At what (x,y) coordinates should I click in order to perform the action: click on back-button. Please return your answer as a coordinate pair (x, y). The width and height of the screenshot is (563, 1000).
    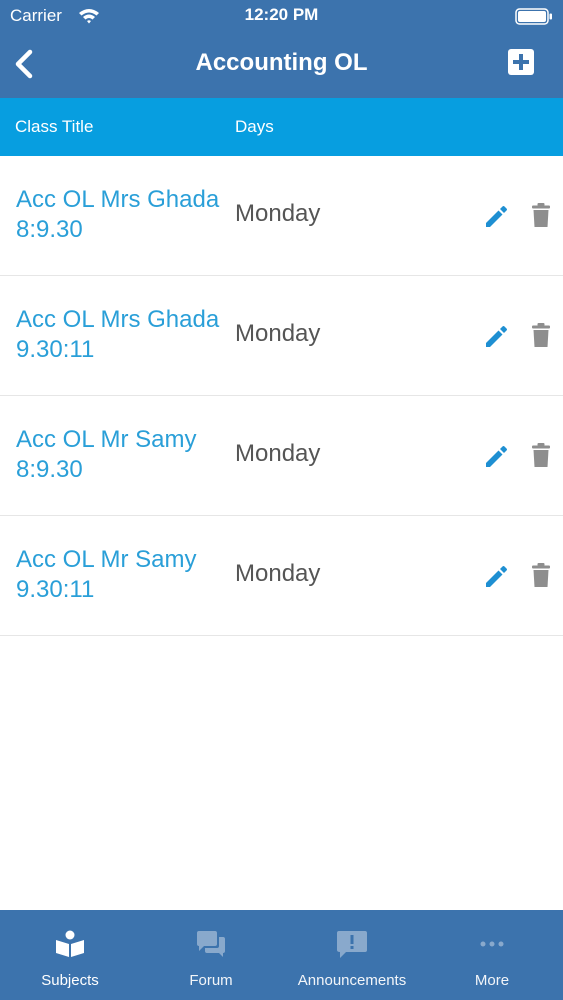
    Looking at the image, I should click on (26, 64).